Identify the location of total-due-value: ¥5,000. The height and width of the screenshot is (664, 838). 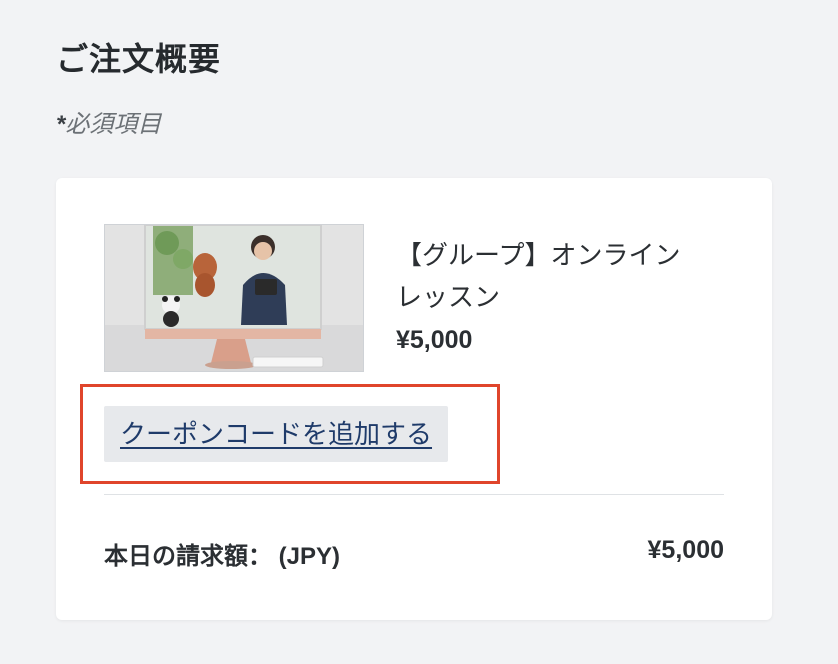
(685, 550).